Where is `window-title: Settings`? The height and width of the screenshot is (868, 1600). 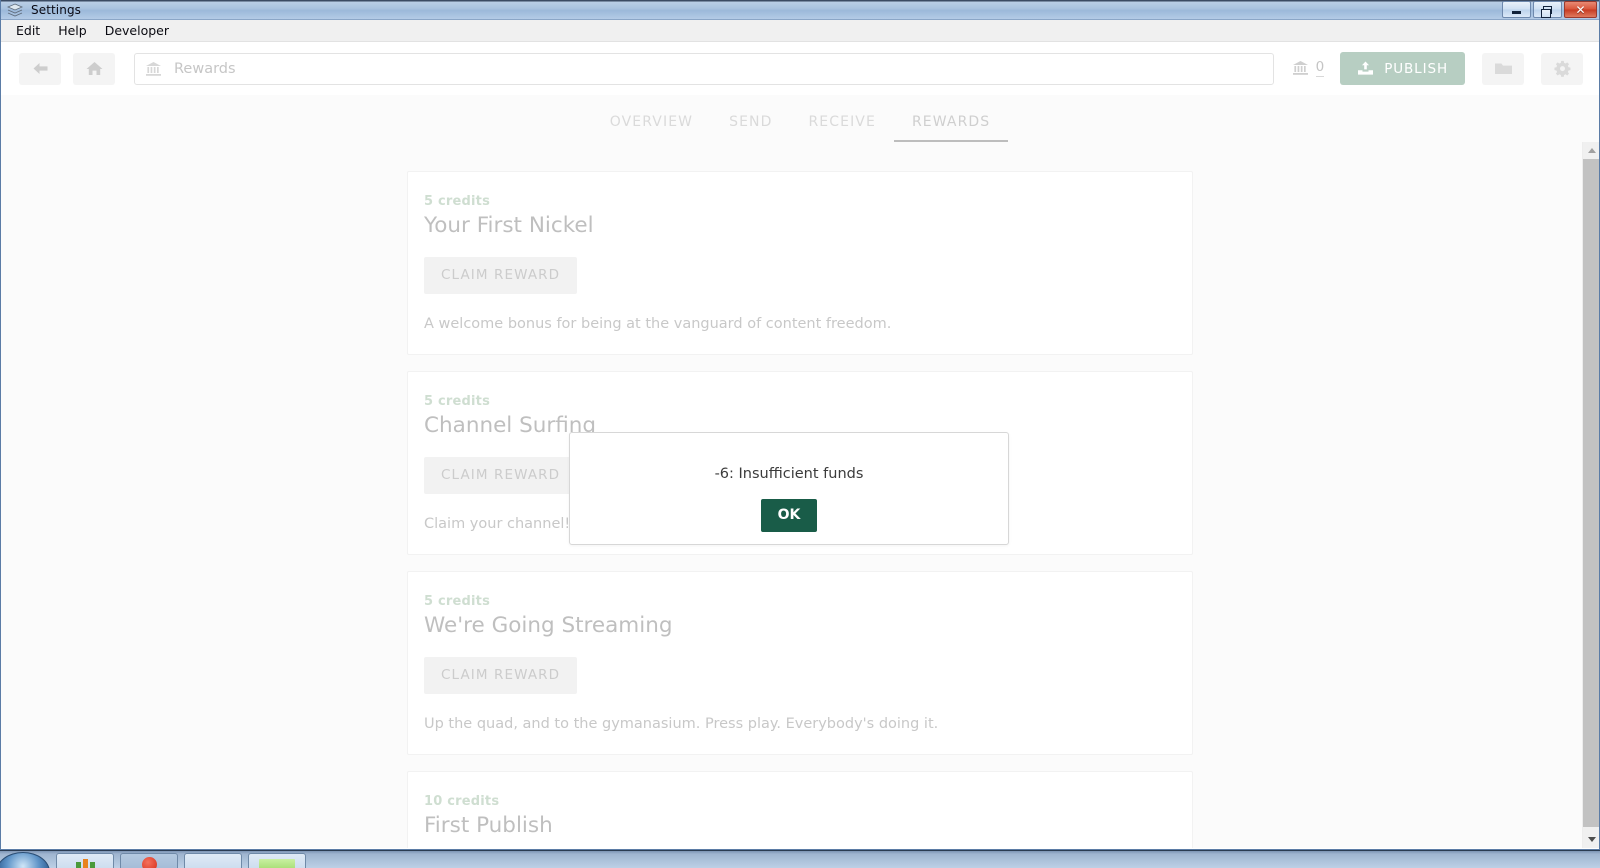
window-title: Settings is located at coordinates (56, 9).